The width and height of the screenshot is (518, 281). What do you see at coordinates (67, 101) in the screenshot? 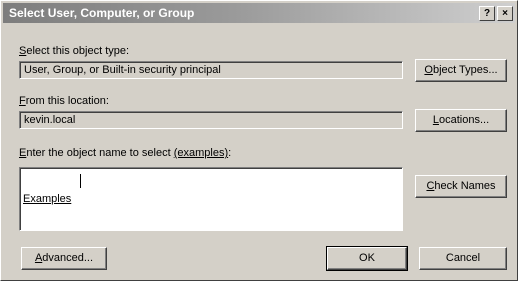
I see `location-label-text: rom this location:` at bounding box center [67, 101].